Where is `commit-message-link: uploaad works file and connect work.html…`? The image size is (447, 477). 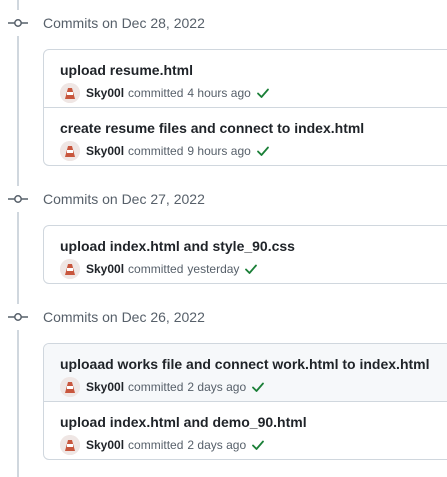
commit-message-link: uploaad works file and connect work.html… is located at coordinates (245, 364).